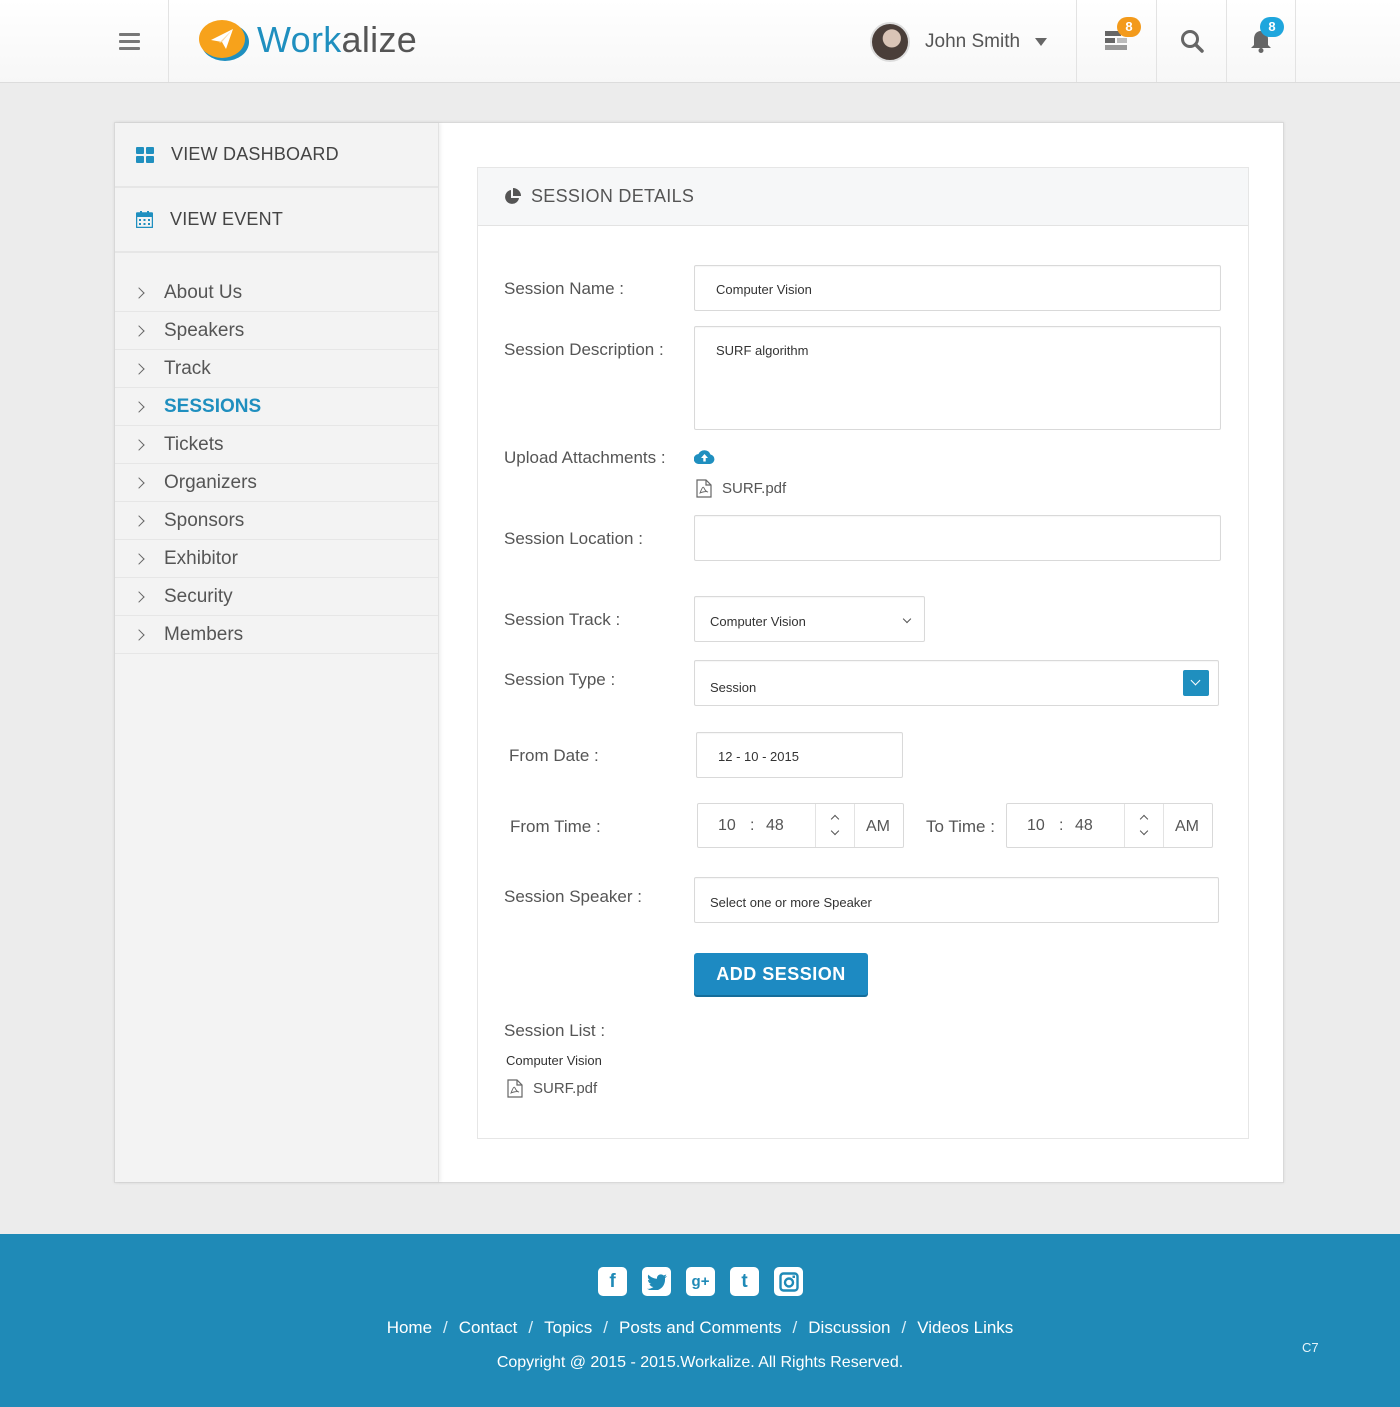 The image size is (1400, 1407). I want to click on upload-attachments-label: Upload Attachments :, so click(585, 457).